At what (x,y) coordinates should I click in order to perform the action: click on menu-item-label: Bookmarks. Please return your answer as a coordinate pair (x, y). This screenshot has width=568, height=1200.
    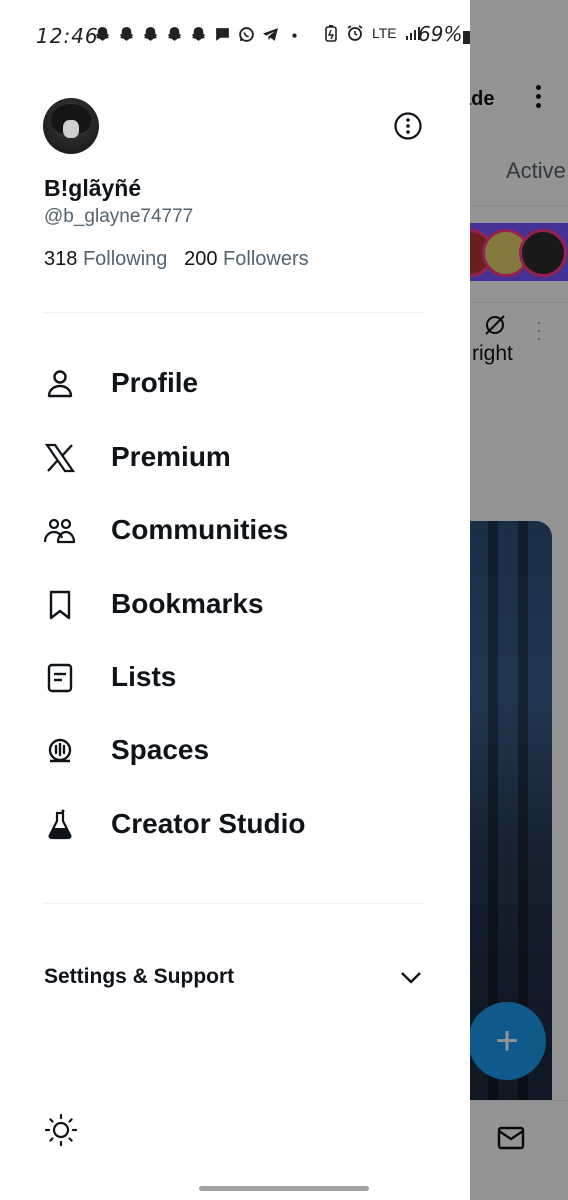
    Looking at the image, I should click on (187, 603).